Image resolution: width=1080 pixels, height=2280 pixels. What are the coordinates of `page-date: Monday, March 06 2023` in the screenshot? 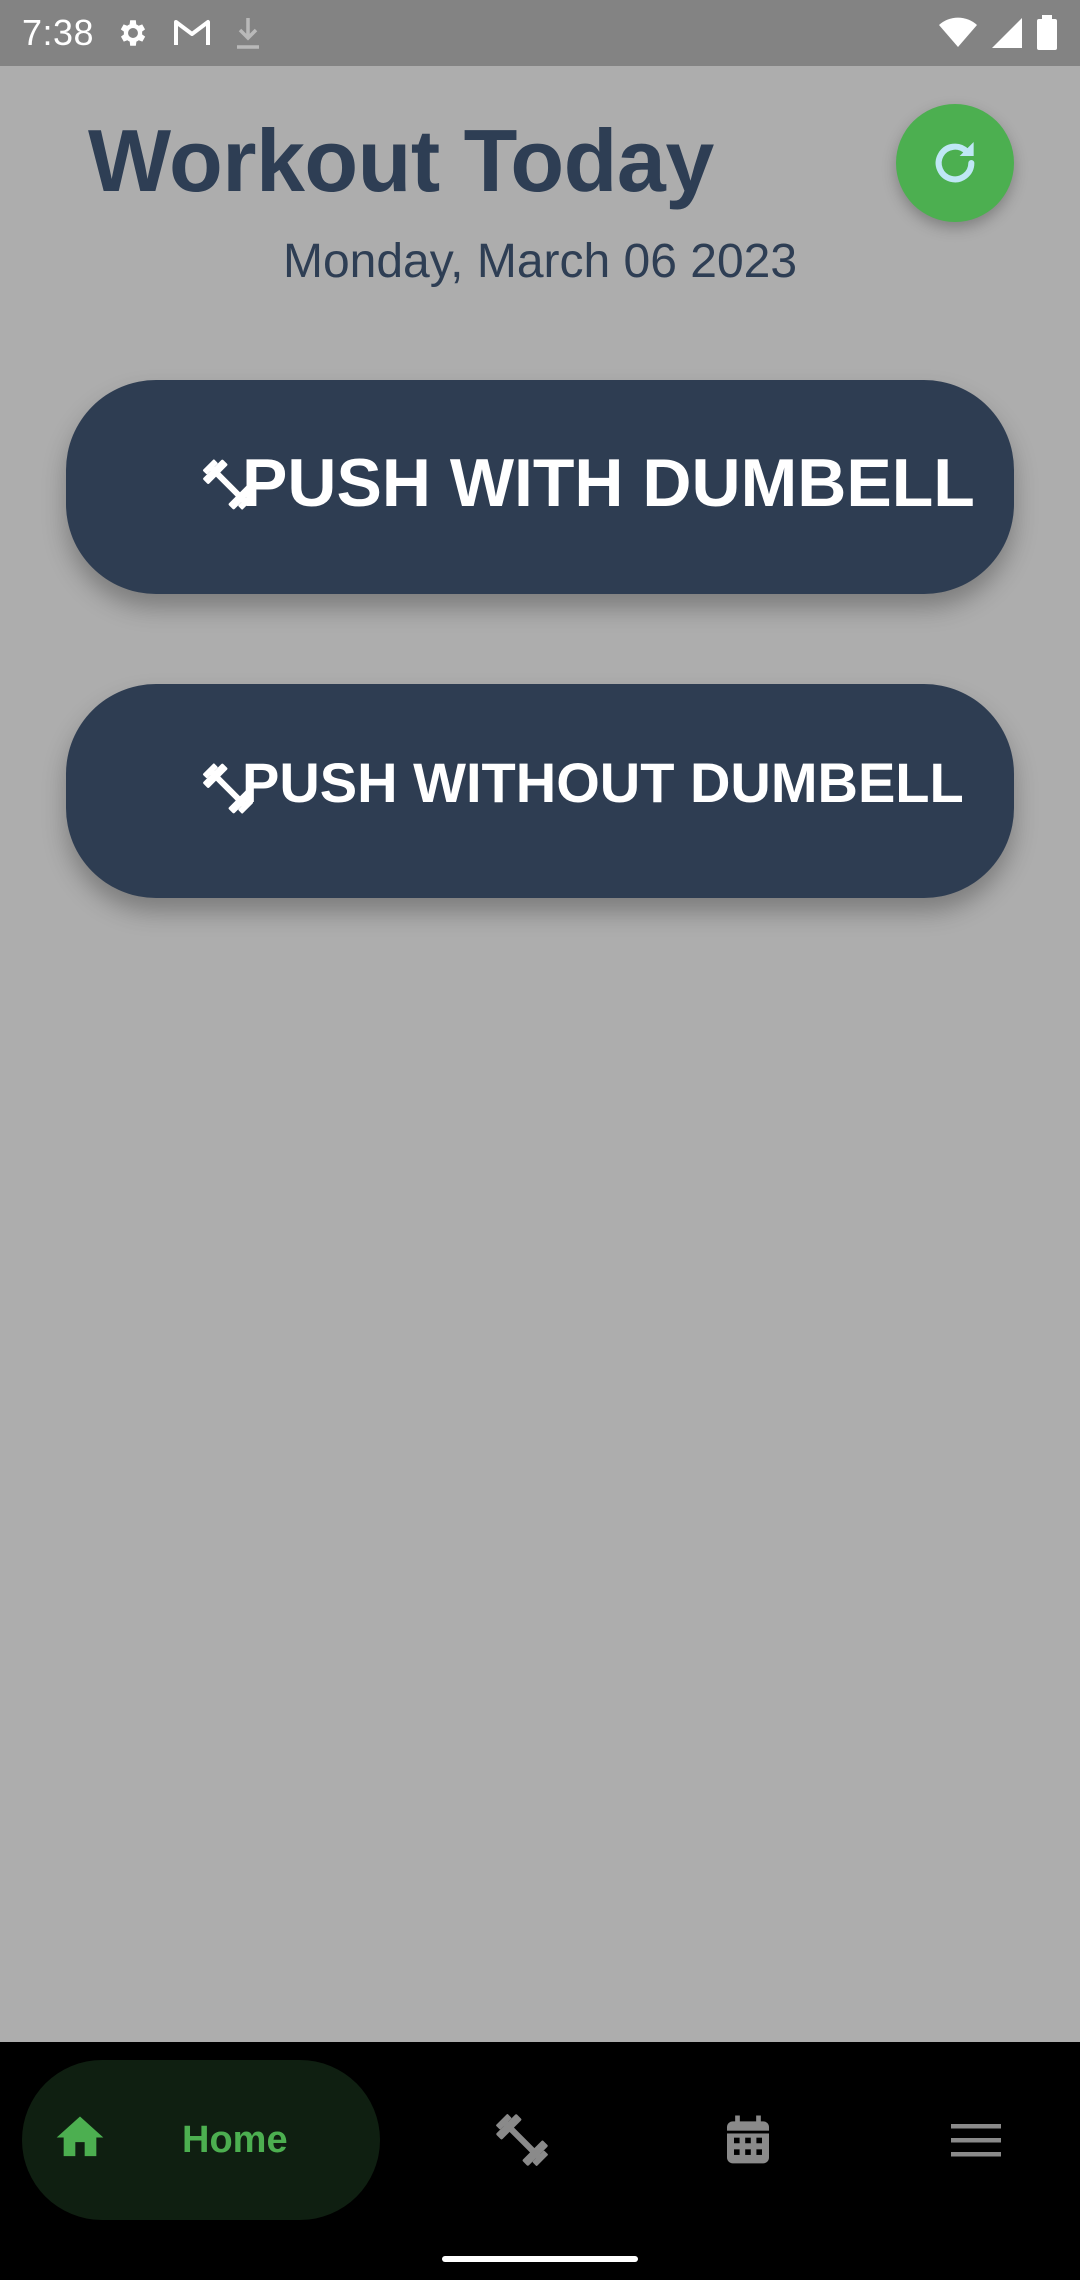 It's located at (540, 261).